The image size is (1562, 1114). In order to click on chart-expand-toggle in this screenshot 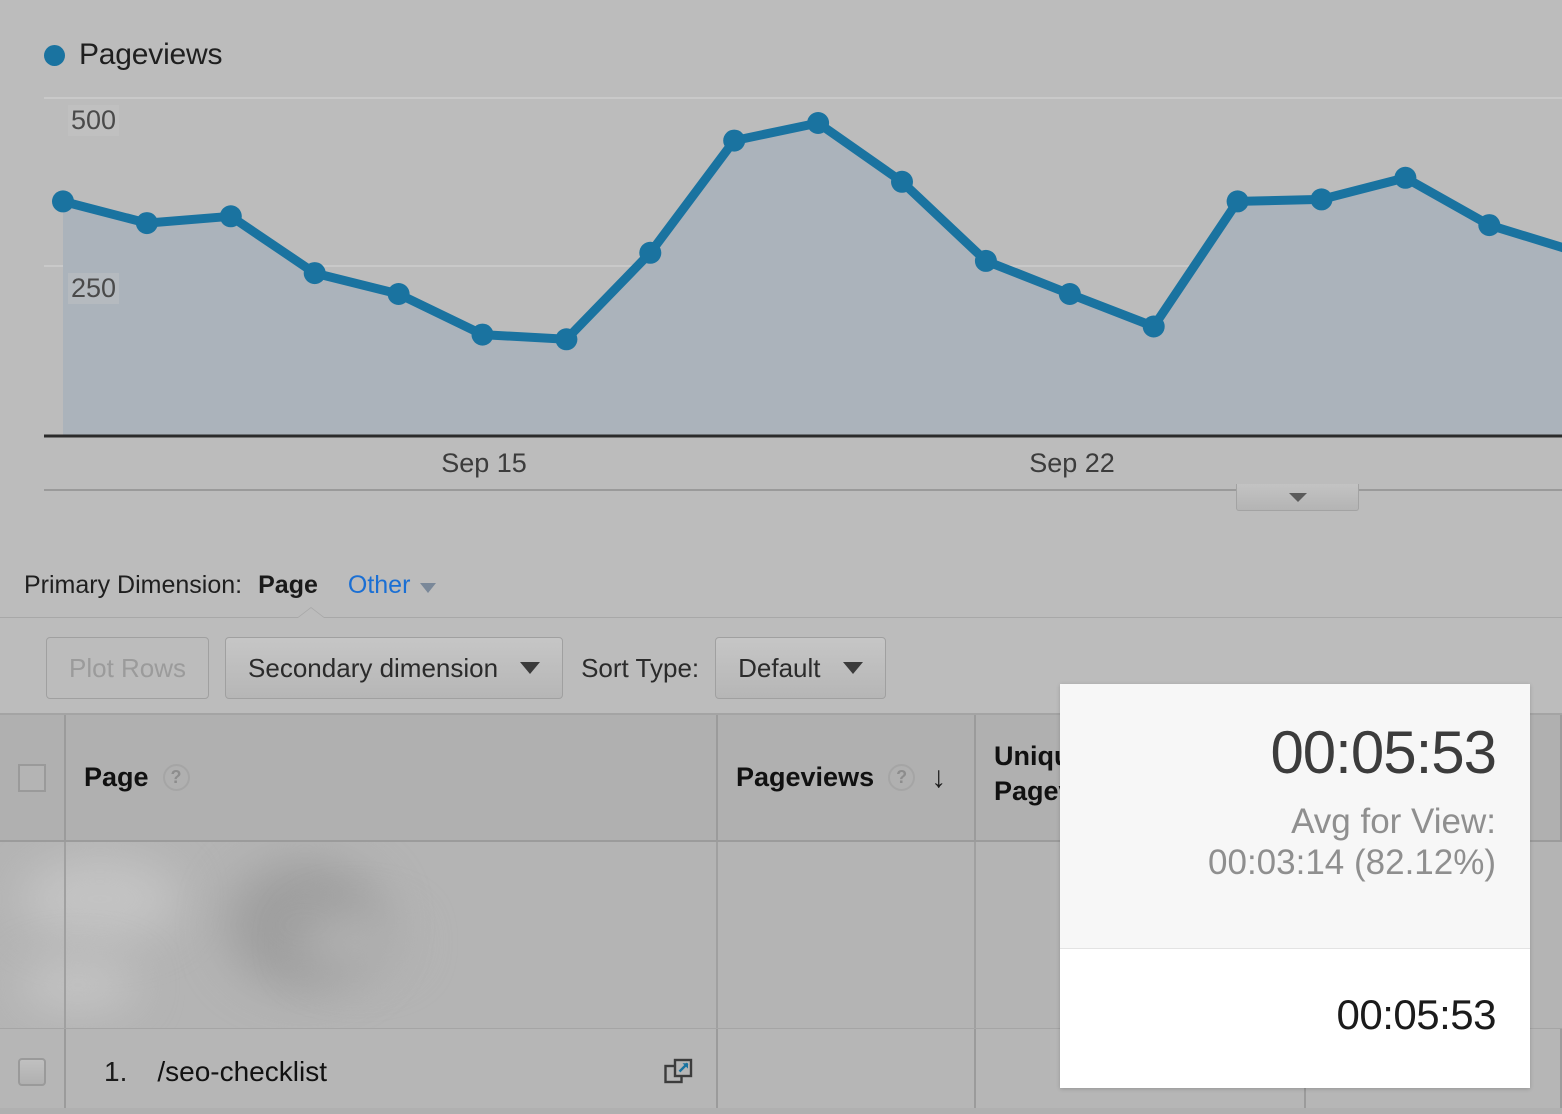, I will do `click(1297, 497)`.